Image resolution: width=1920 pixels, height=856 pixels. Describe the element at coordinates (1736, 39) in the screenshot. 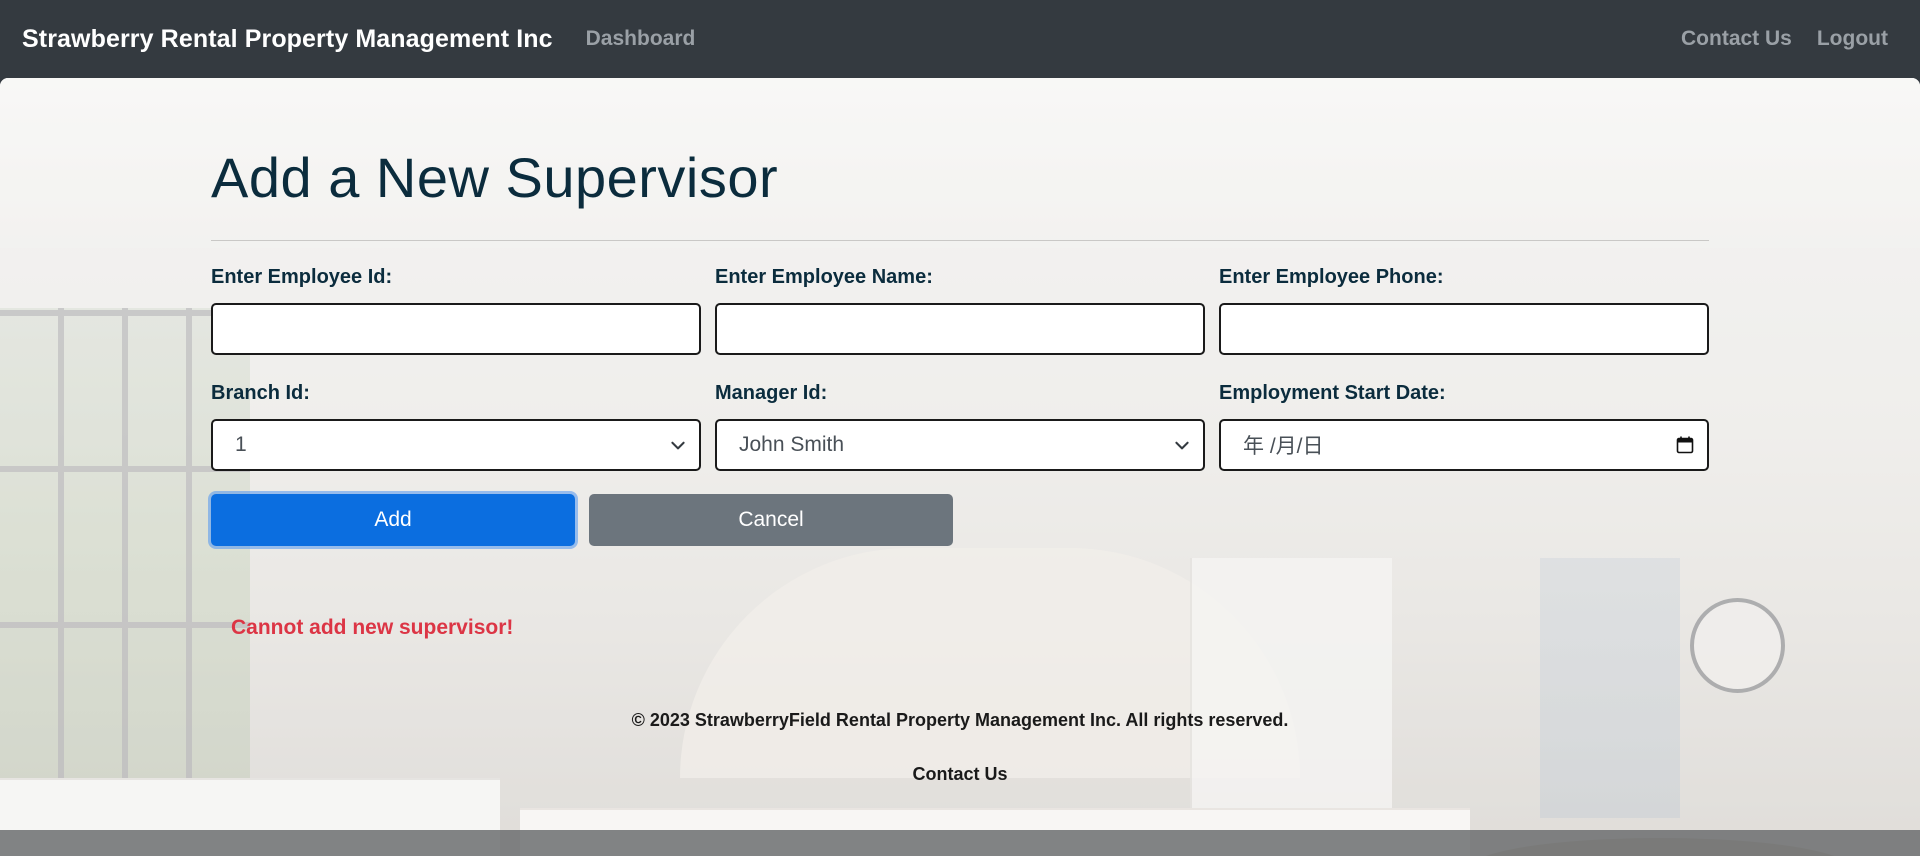

I see `nav-contact-link: Contact Us` at that location.